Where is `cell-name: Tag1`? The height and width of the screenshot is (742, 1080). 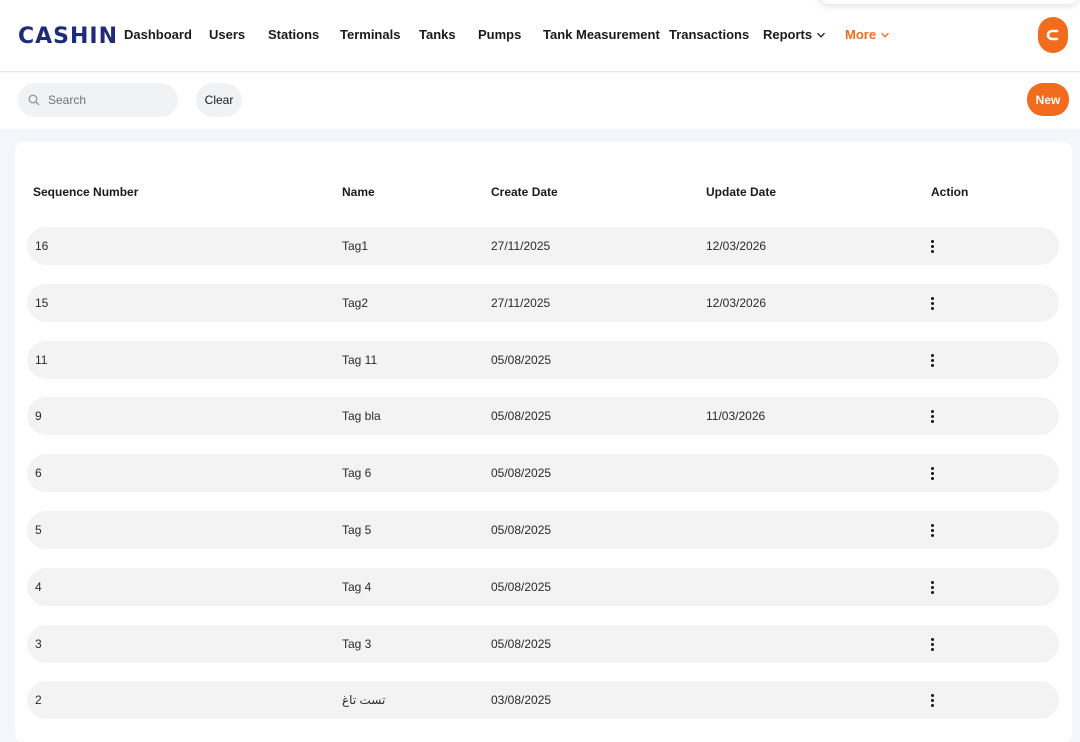 cell-name: Tag1 is located at coordinates (355, 246).